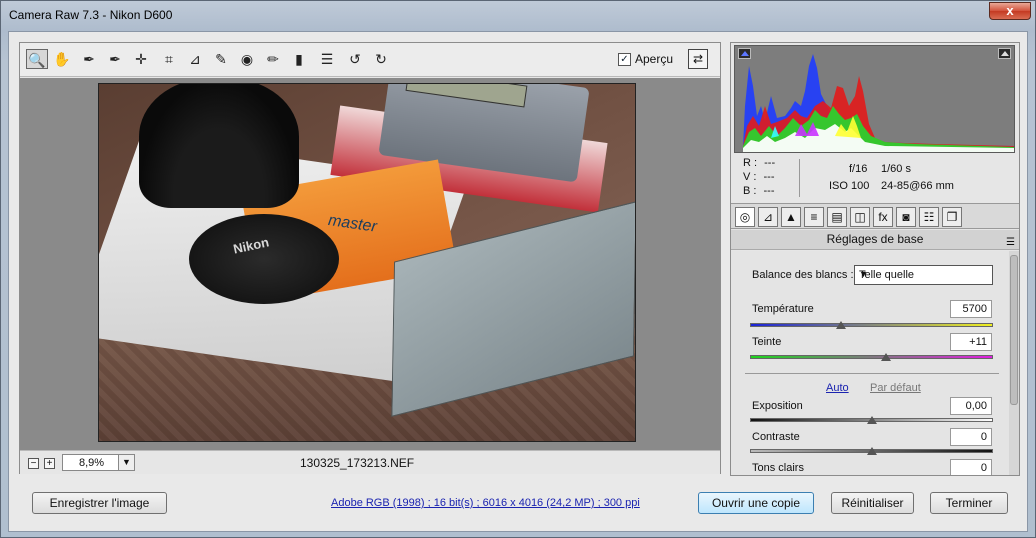 This screenshot has height=538, width=1036. What do you see at coordinates (273, 59) in the screenshot?
I see `adjustment-brush-tool-icon: ✏` at bounding box center [273, 59].